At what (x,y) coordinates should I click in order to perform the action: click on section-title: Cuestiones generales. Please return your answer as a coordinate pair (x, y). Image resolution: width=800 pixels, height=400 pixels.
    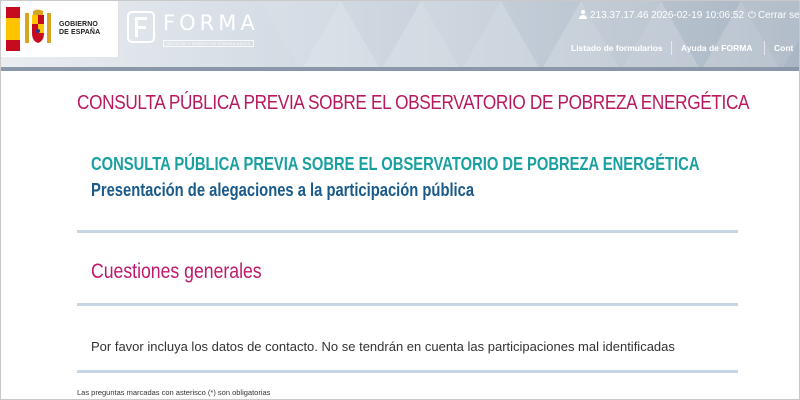
    Looking at the image, I should click on (176, 271).